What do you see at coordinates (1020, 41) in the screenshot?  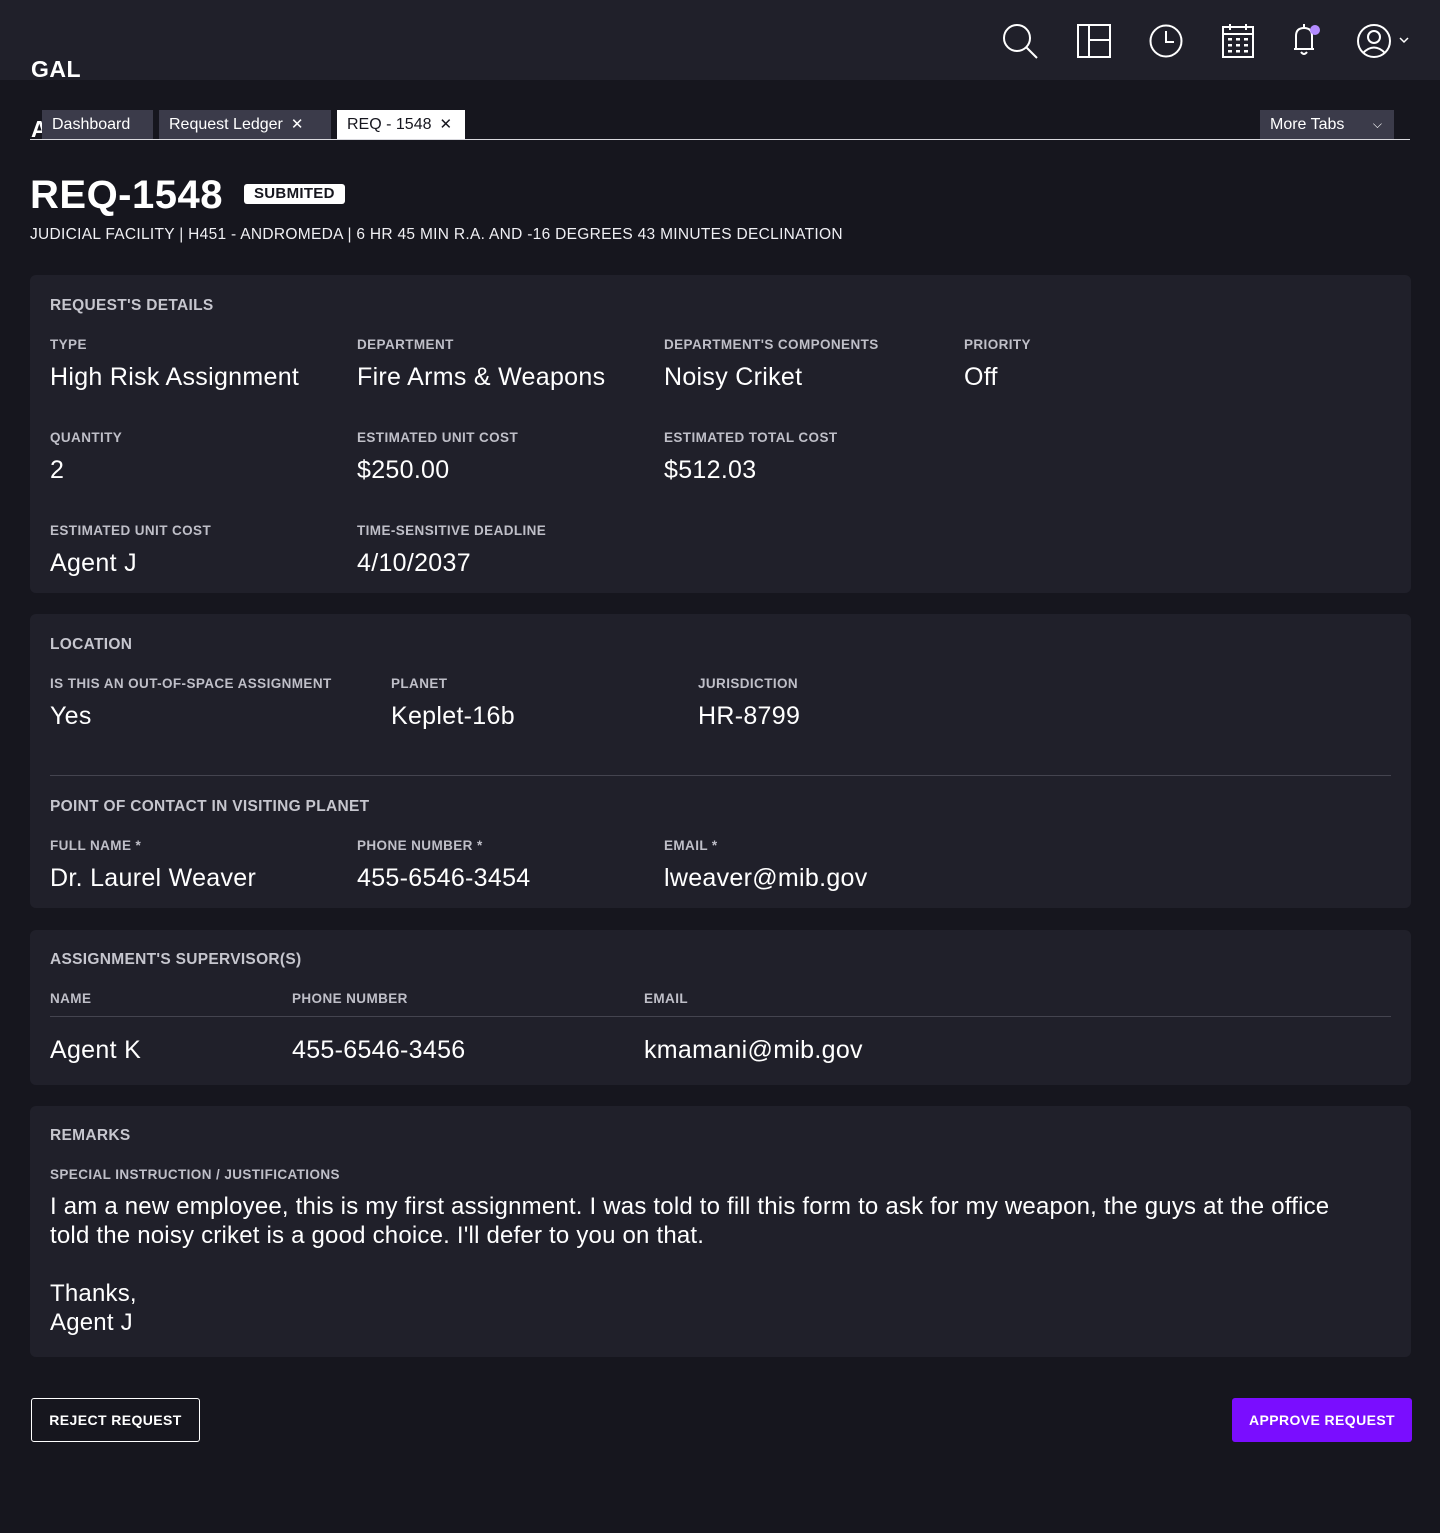 I see `search-icon` at bounding box center [1020, 41].